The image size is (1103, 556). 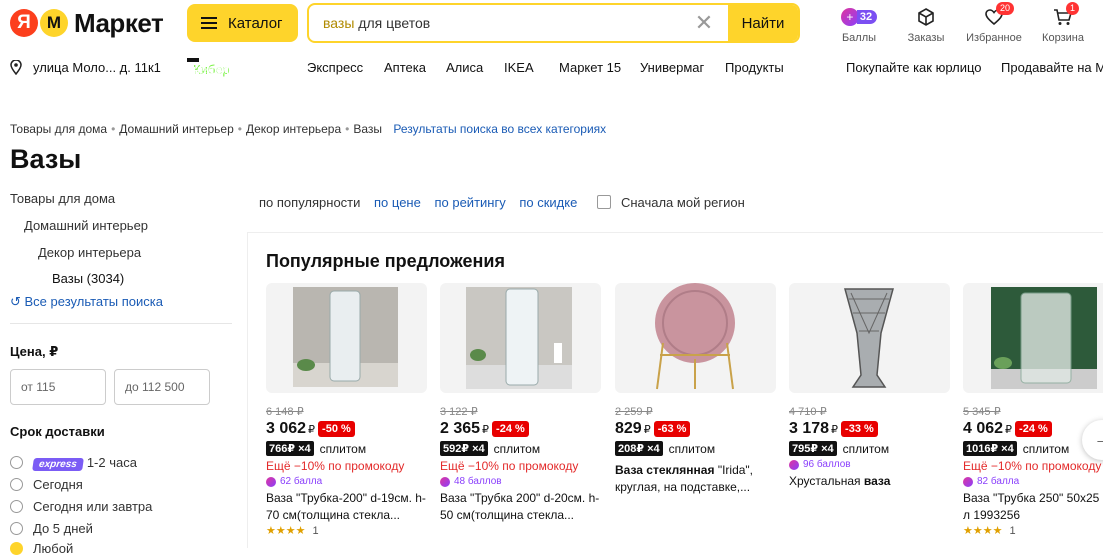 What do you see at coordinates (86, 225) in the screenshot?
I see `category-link: Домашний интерьер` at bounding box center [86, 225].